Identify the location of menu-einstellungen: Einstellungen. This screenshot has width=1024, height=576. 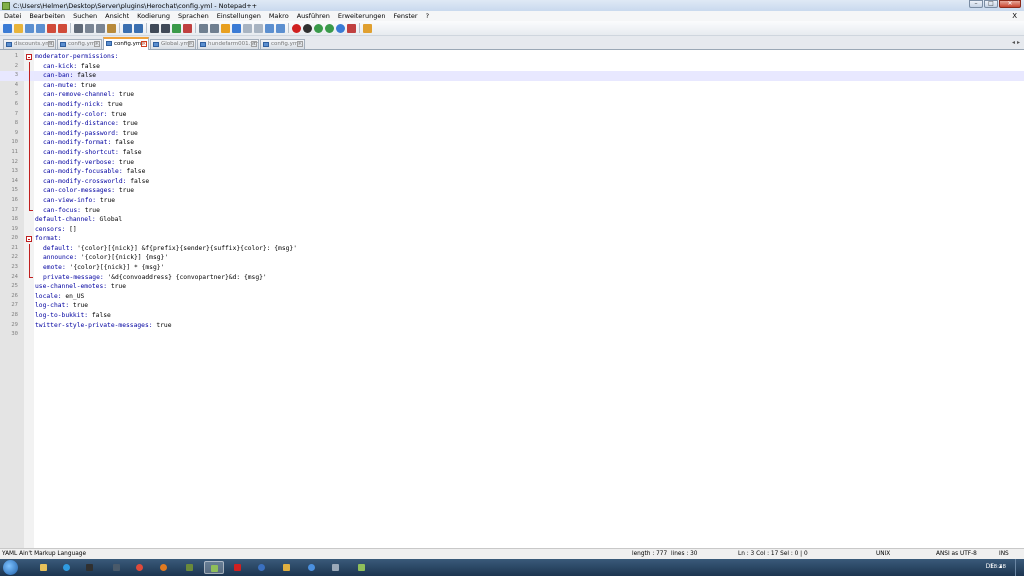
(239, 16).